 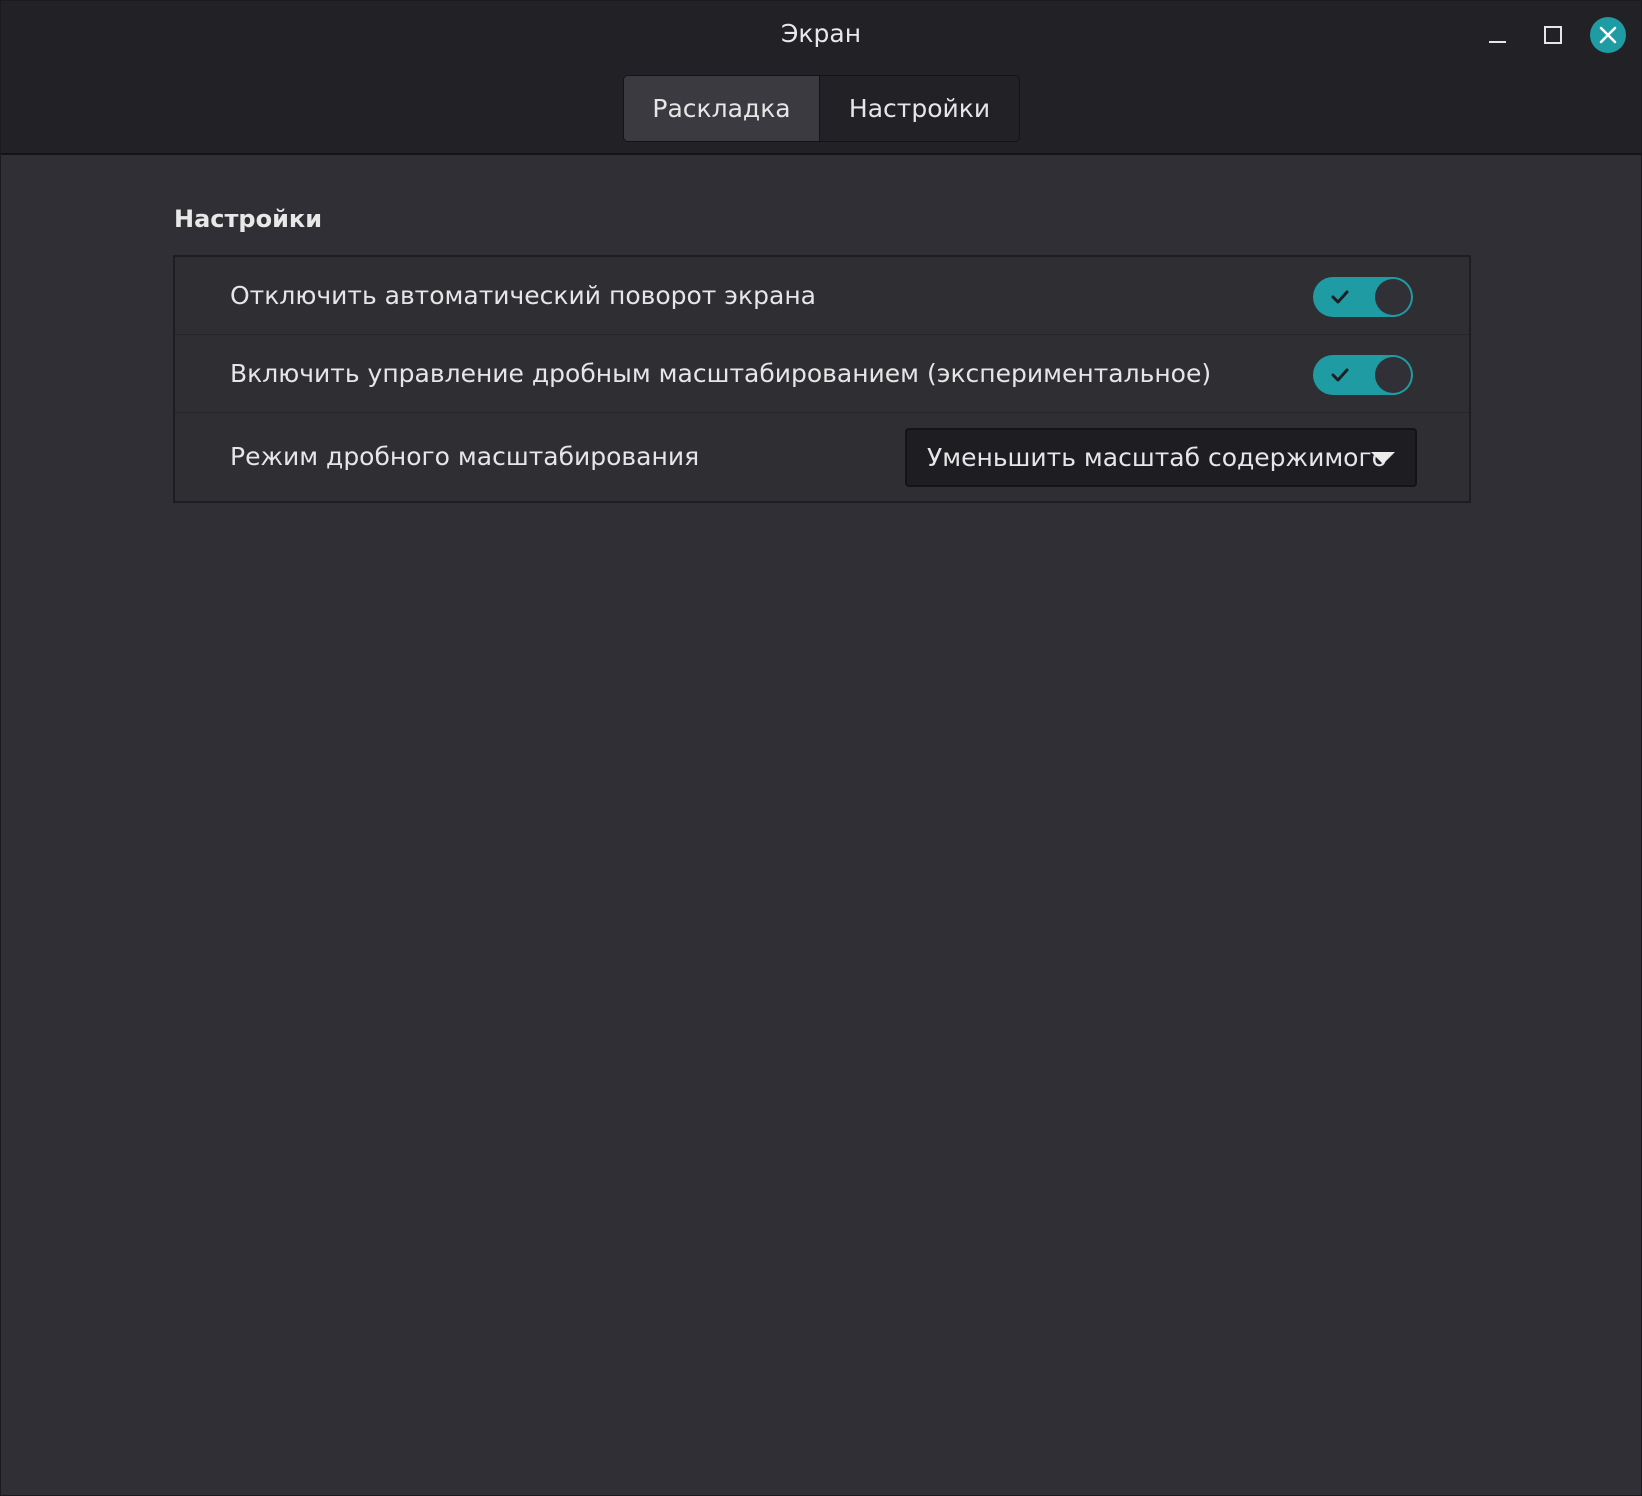 I want to click on header-bar: Экран Раскладка Настройки, so click(x=821, y=78).